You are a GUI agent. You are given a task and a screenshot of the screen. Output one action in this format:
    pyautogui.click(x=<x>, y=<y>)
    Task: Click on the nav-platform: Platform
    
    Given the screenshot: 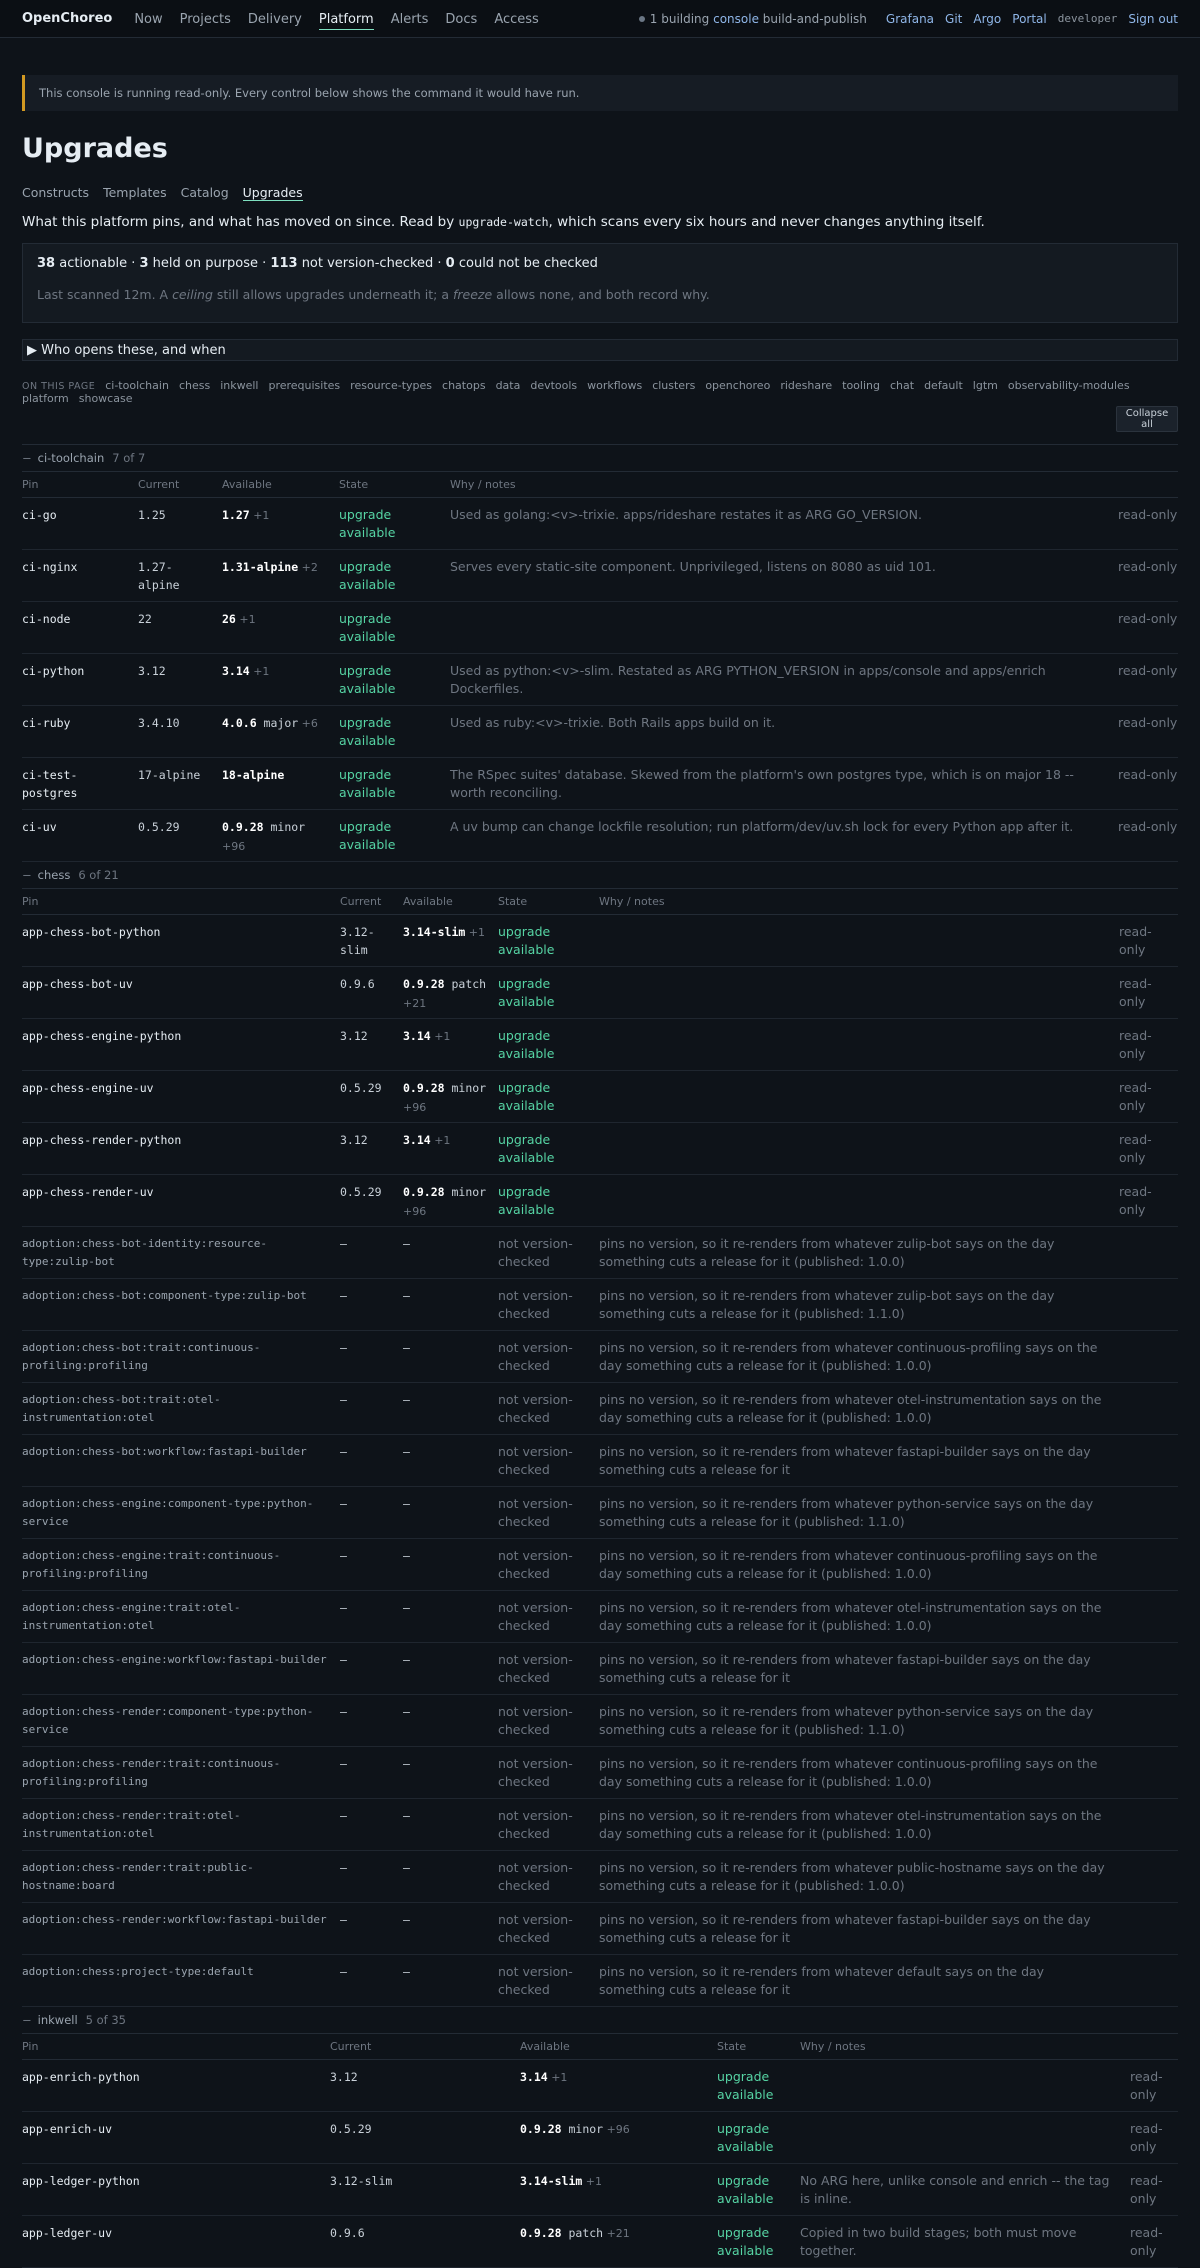 What is the action you would take?
    pyautogui.click(x=346, y=20)
    